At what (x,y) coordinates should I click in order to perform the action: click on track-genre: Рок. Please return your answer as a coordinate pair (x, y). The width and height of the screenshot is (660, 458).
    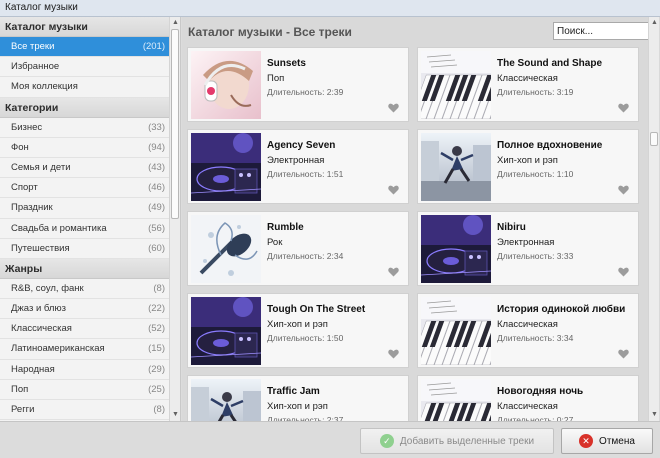
    Looking at the image, I should click on (275, 242).